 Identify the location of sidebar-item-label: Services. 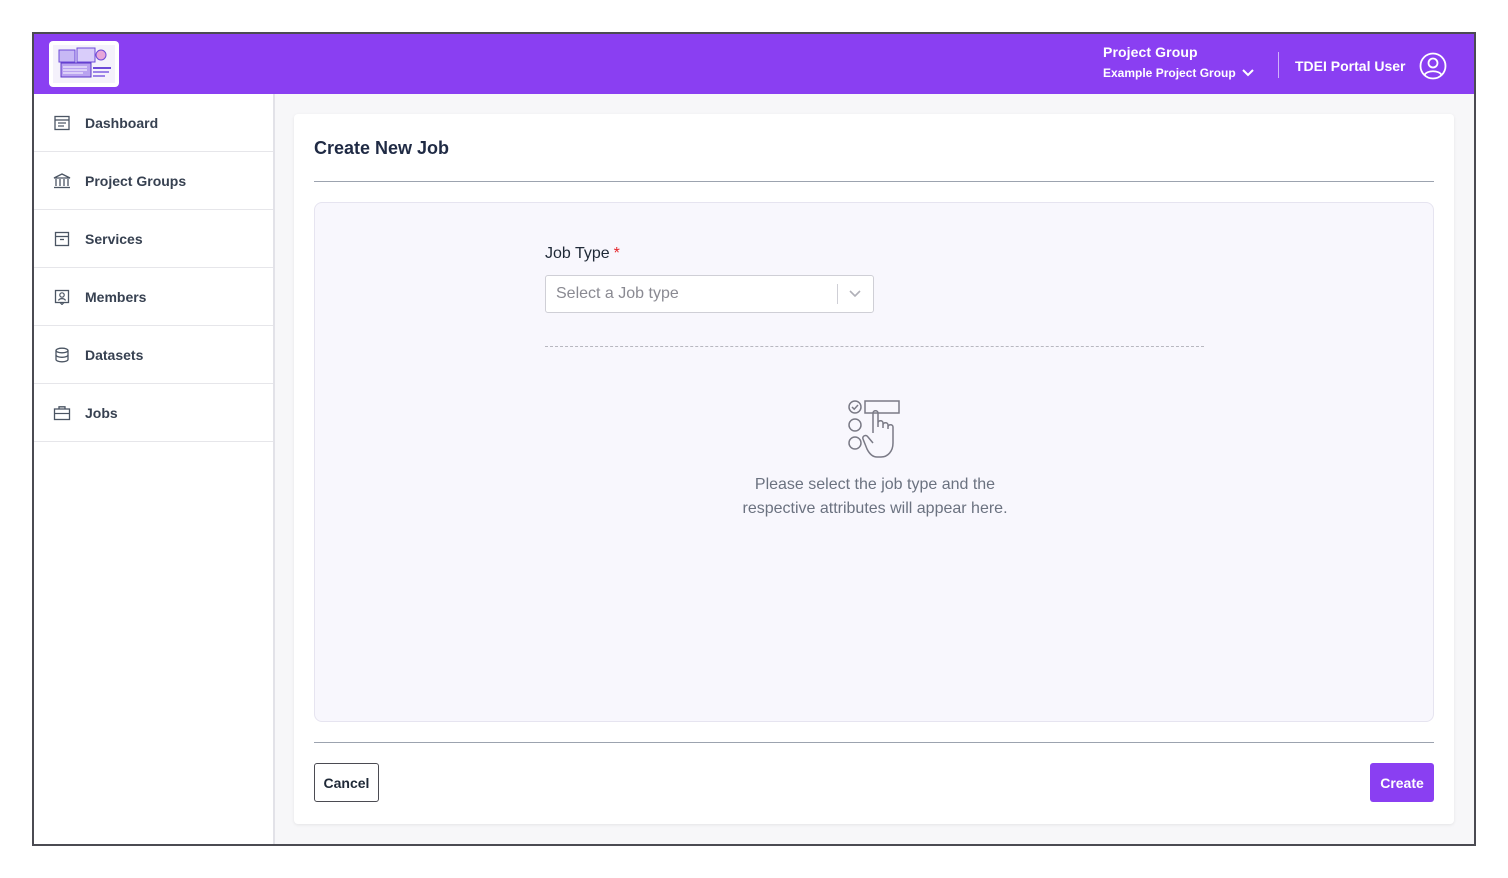
(114, 238).